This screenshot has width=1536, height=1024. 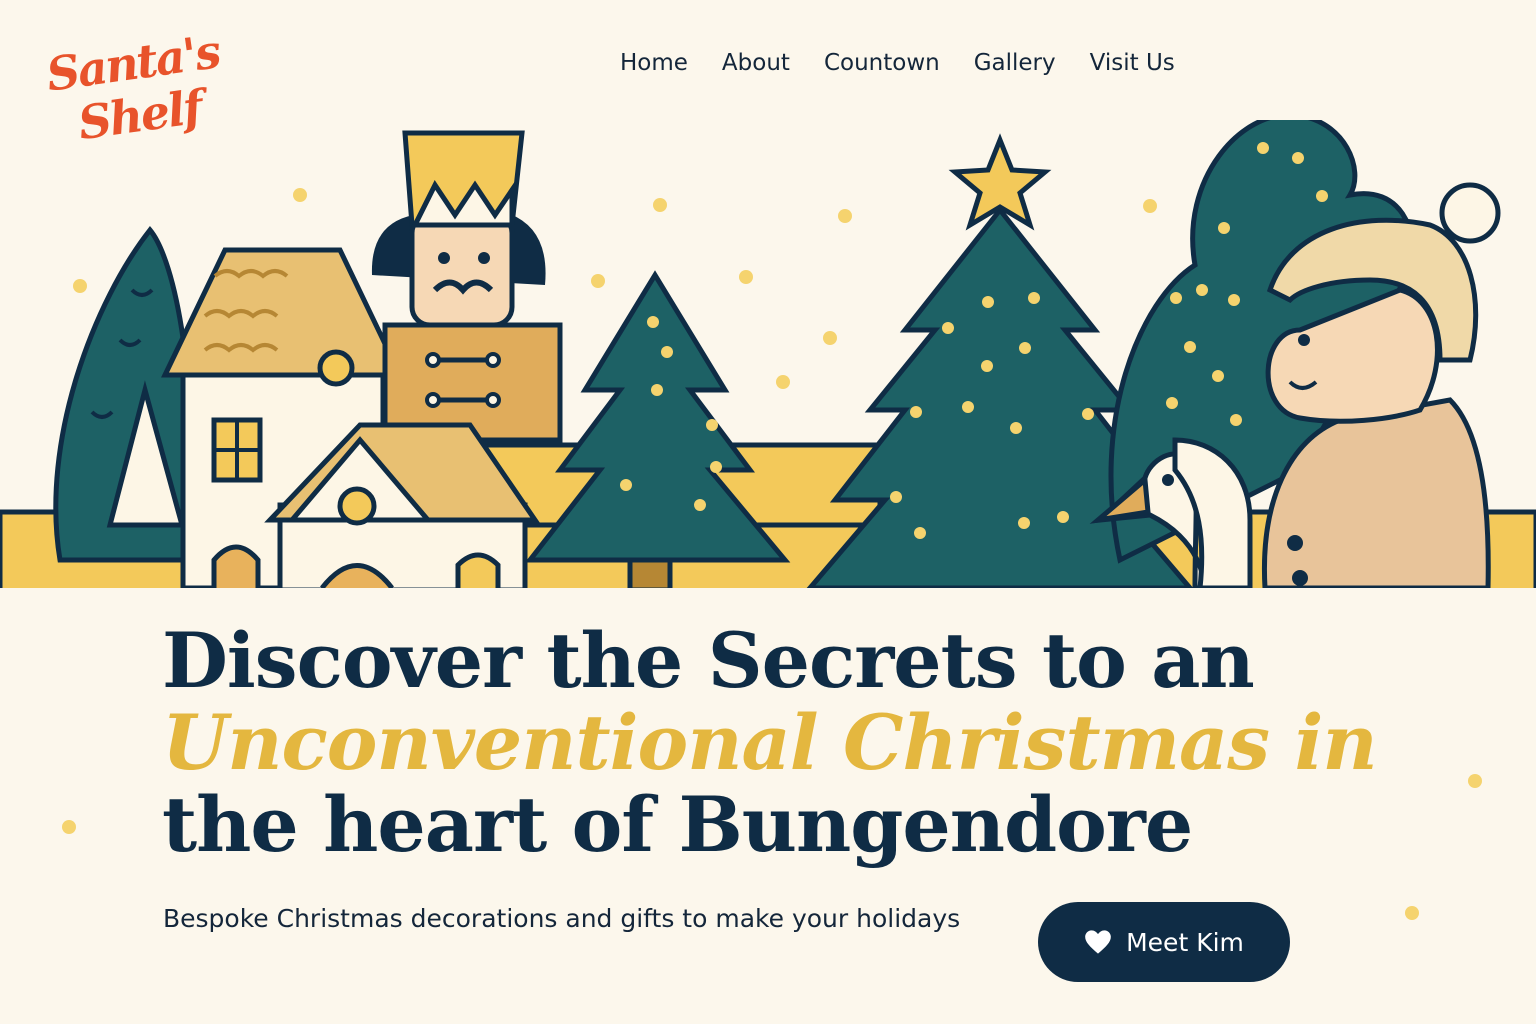 I want to click on hero-headline-line3: the heart of Bungendore, so click(x=677, y=824).